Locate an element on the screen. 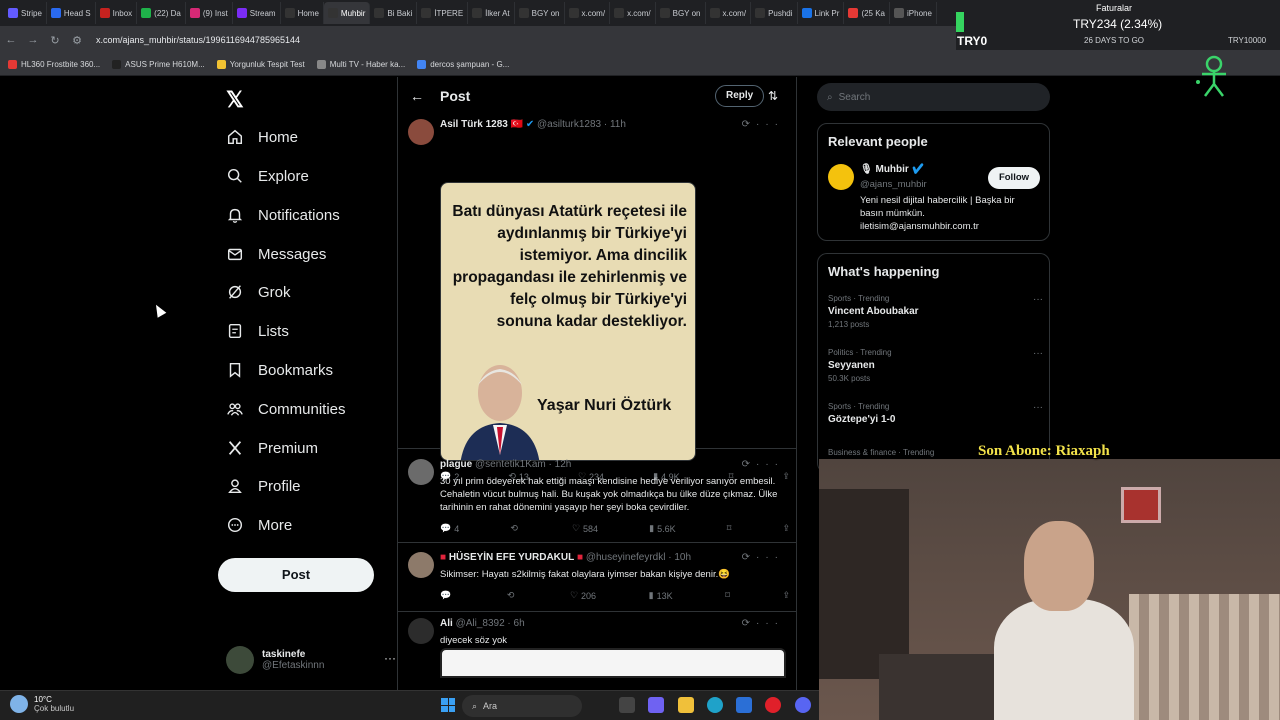 The width and height of the screenshot is (1280, 720). tweet: Ali @Ali_8392 · 6h ⟳··· diyecek söz yok is located at coordinates (597, 652).